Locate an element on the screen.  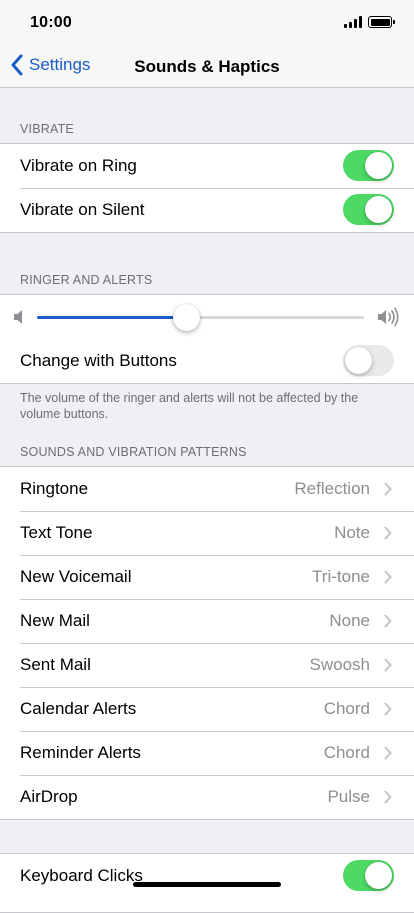
page-title: Sounds & Haptics is located at coordinates (207, 66).